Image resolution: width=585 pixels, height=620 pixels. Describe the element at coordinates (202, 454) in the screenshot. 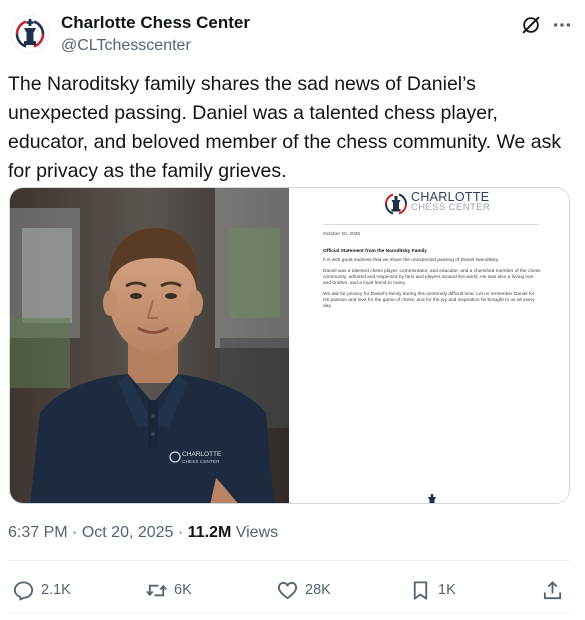

I see `shirt-logo-text: CHARLOTTE` at that location.